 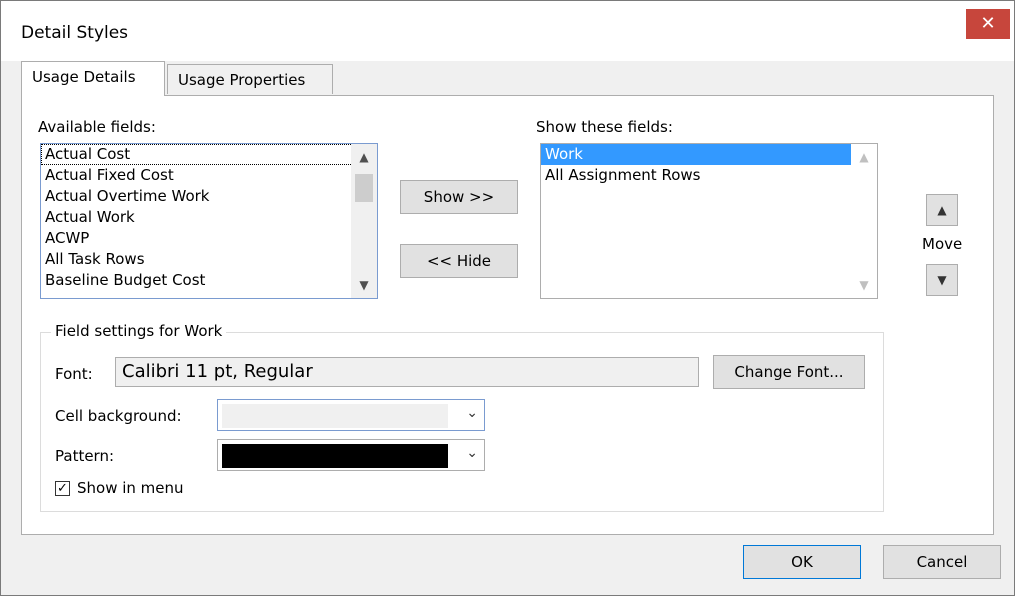 What do you see at coordinates (335, 456) in the screenshot?
I see `pattern-swatch` at bounding box center [335, 456].